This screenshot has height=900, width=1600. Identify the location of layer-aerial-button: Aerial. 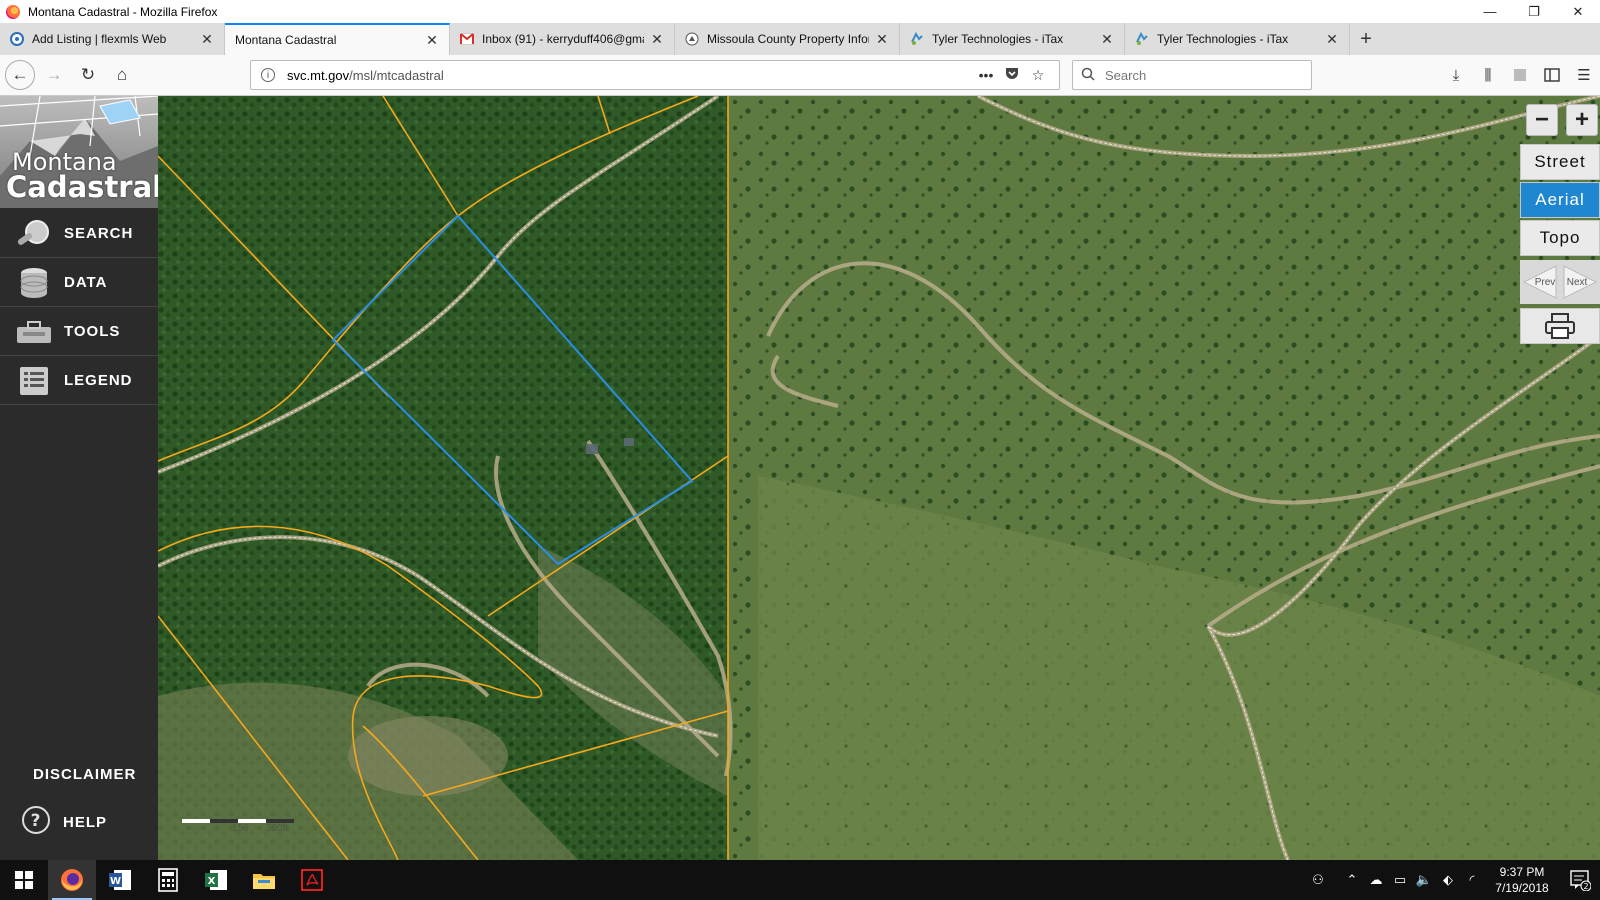
(1560, 200).